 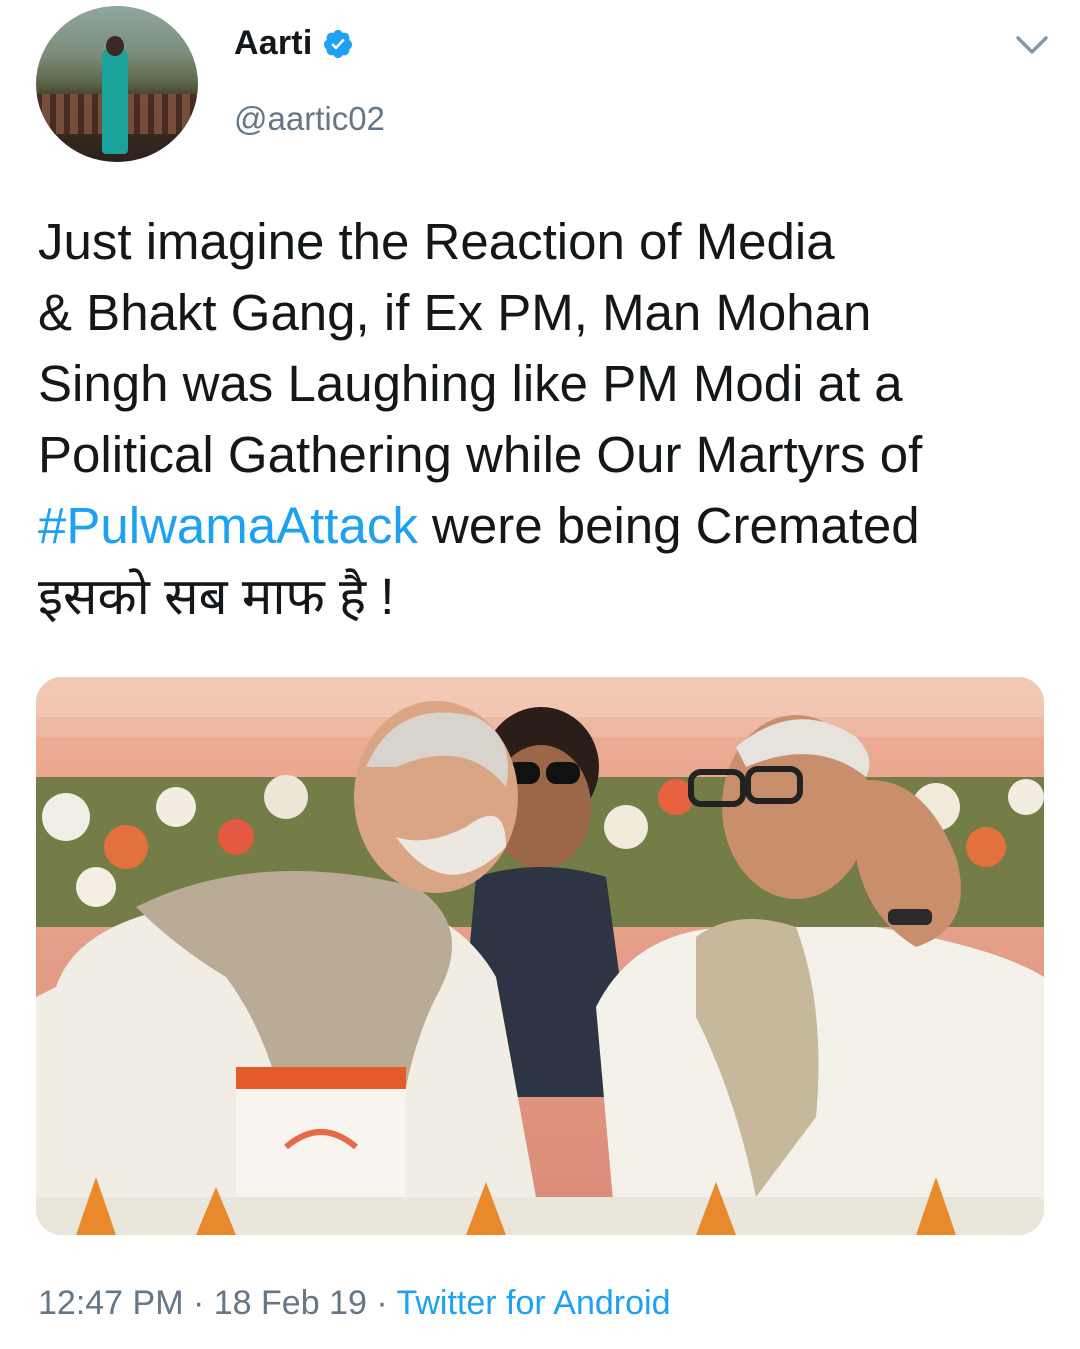 What do you see at coordinates (470, 383) in the screenshot?
I see `tweet-text-line: Singh was Laughing like PM Modi at a` at bounding box center [470, 383].